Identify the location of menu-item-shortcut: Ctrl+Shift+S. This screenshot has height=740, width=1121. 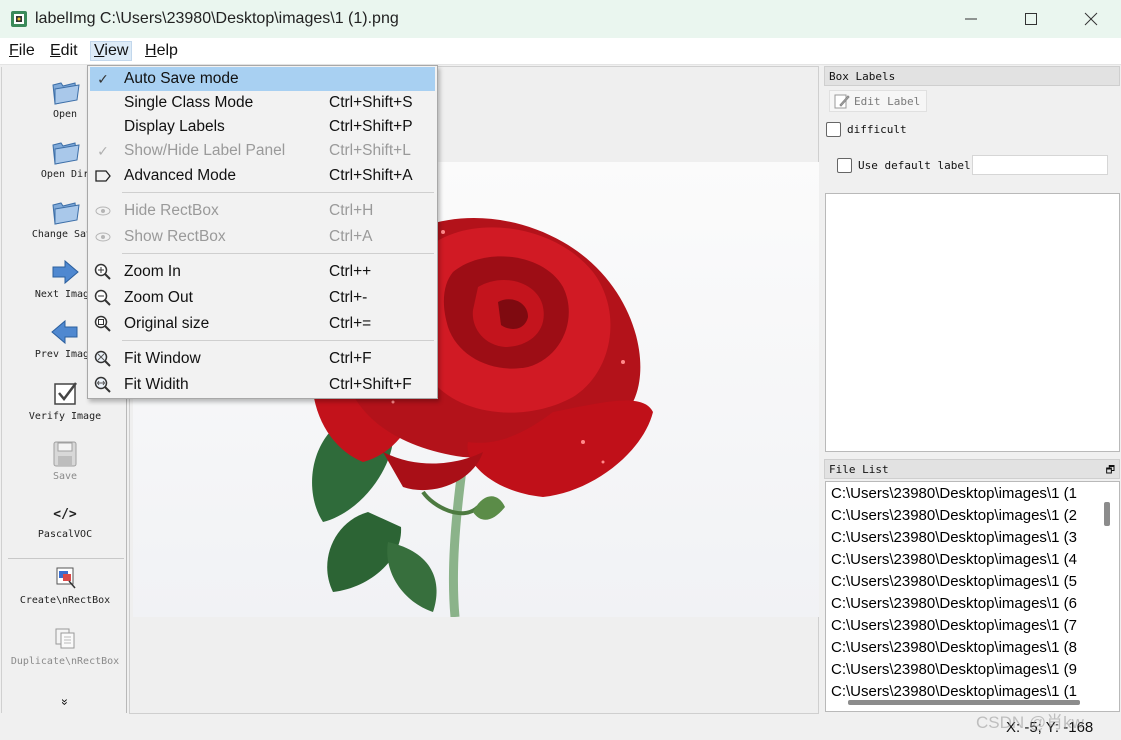
(371, 102).